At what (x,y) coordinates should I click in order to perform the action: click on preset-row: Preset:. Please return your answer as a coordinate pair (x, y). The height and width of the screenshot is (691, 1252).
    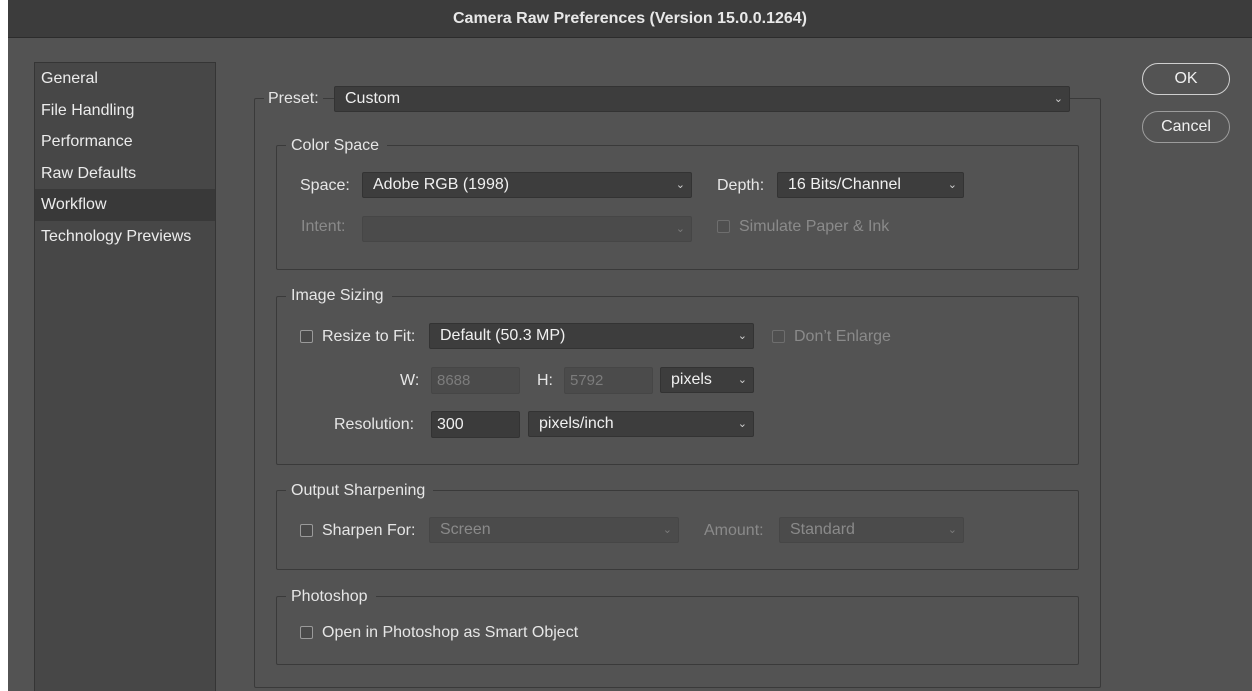
    Looking at the image, I should click on (293, 99).